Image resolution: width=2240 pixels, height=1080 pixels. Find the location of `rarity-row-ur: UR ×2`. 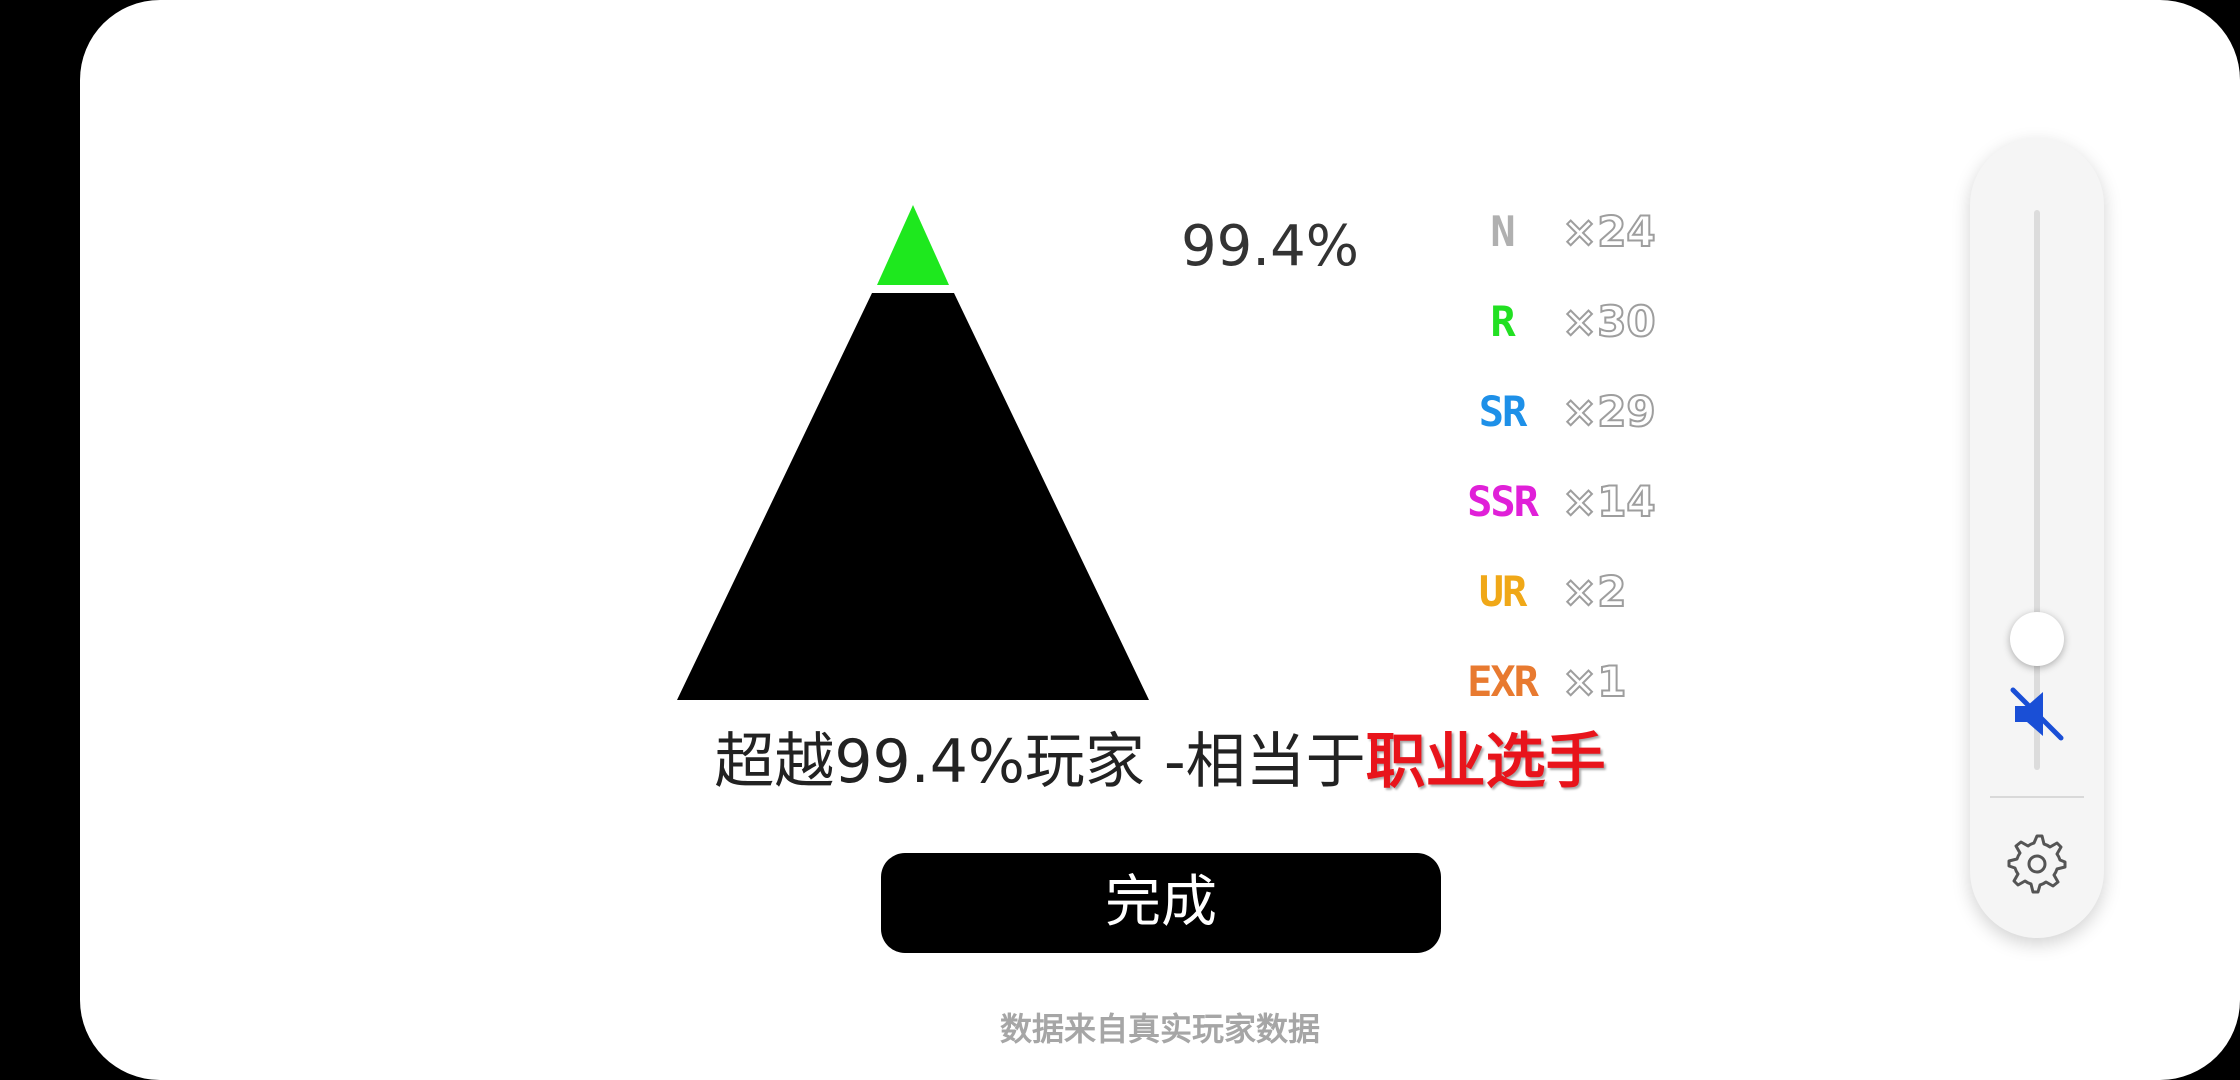

rarity-row-ur: UR ×2 is located at coordinates (1572, 593).